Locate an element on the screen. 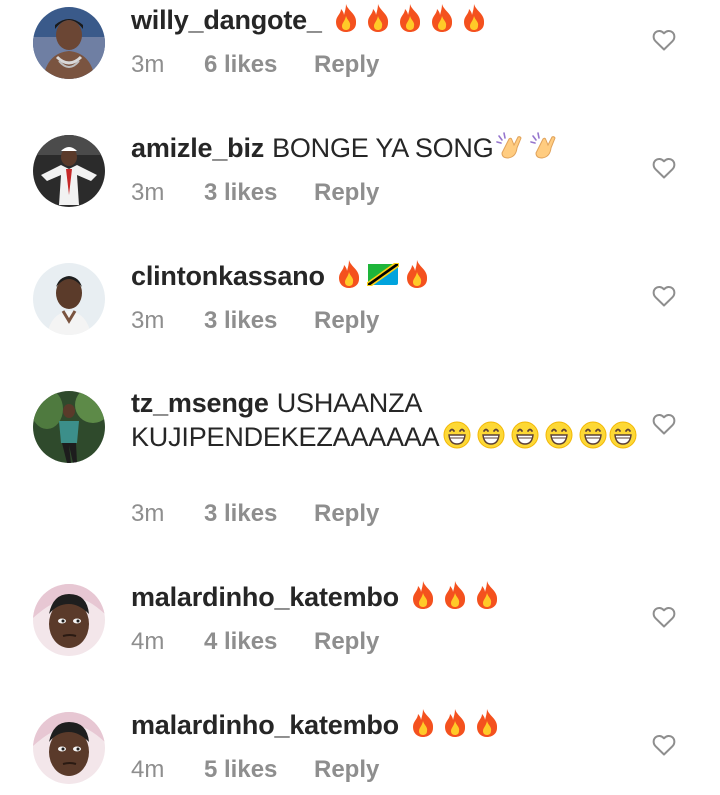 The width and height of the screenshot is (720, 795). likes-count: 4 likes is located at coordinates (240, 642).